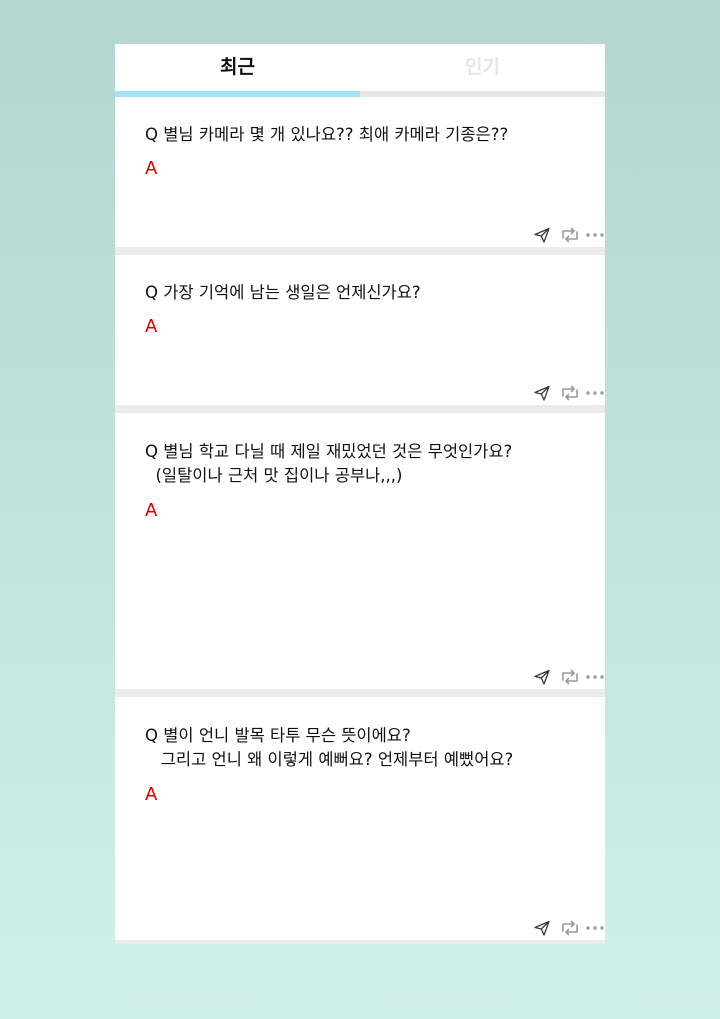  What do you see at coordinates (360, 330) in the screenshot?
I see `qa-card: Q 가장 기억에 남는 생일은 언제신가요? A` at bounding box center [360, 330].